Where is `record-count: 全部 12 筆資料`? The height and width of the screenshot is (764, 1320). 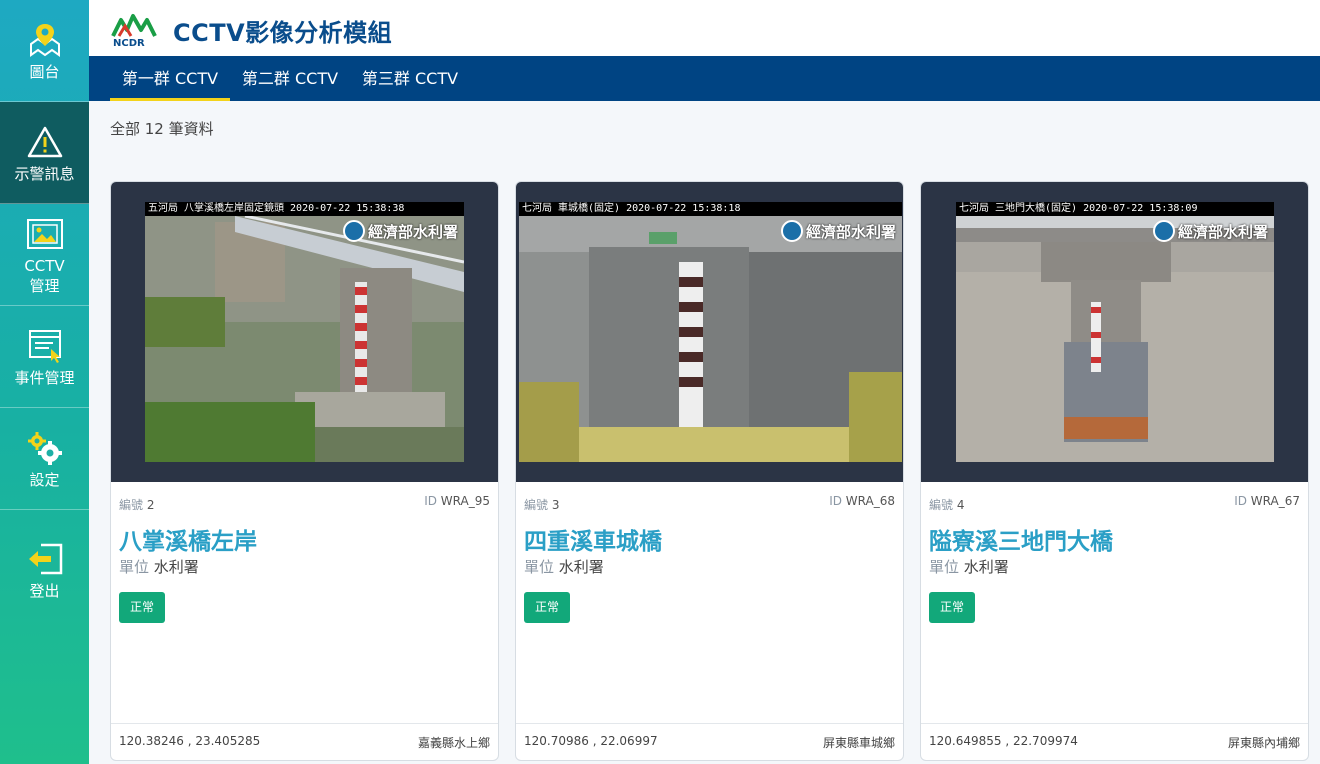 record-count: 全部 12 筆資料 is located at coordinates (162, 129).